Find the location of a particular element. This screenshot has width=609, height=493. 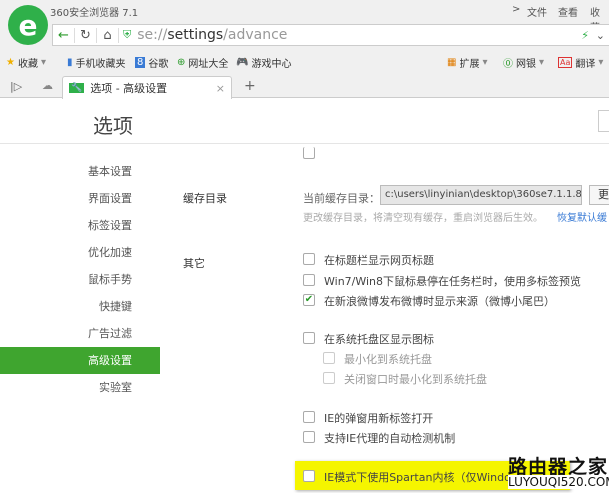

checkbox-weibo-source: ✔ is located at coordinates (309, 300).